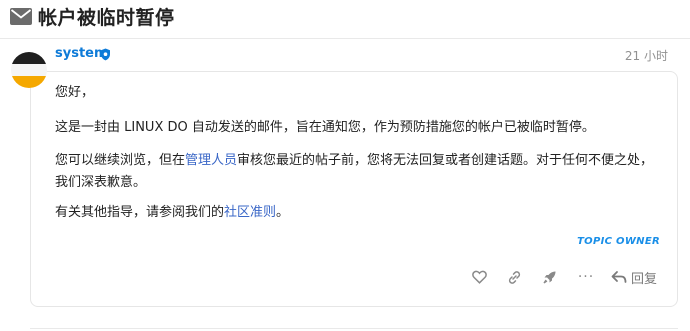 This screenshot has height=331, width=690. I want to click on post-date: 21 小时, so click(646, 55).